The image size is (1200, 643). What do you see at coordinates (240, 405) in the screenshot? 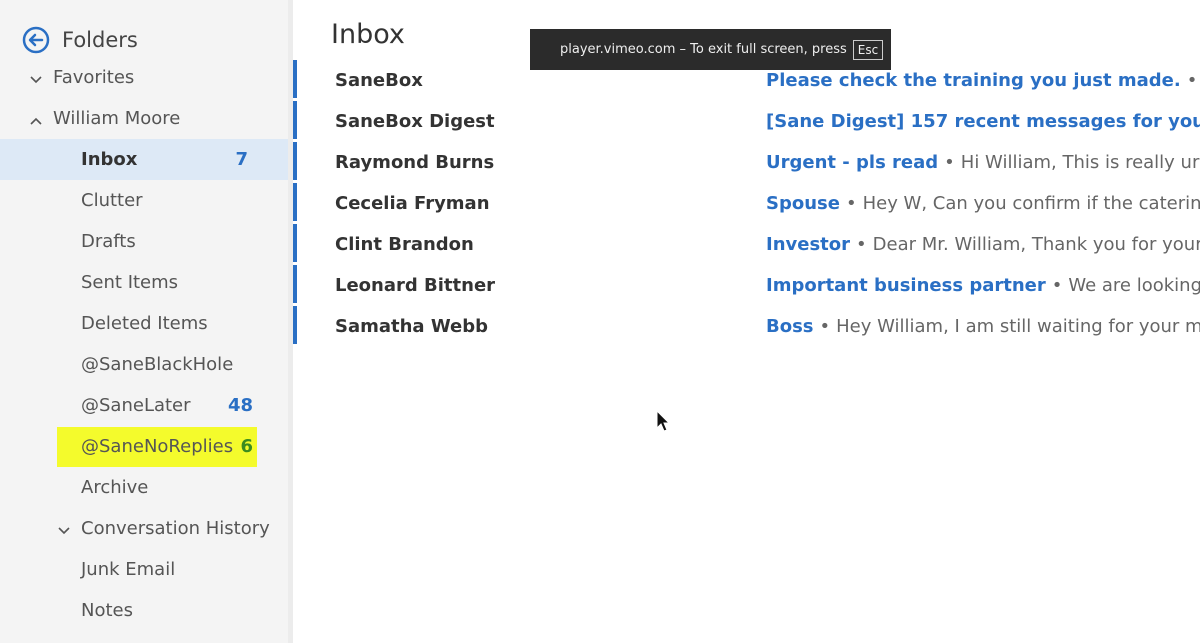
I see `unread-count: 48` at bounding box center [240, 405].